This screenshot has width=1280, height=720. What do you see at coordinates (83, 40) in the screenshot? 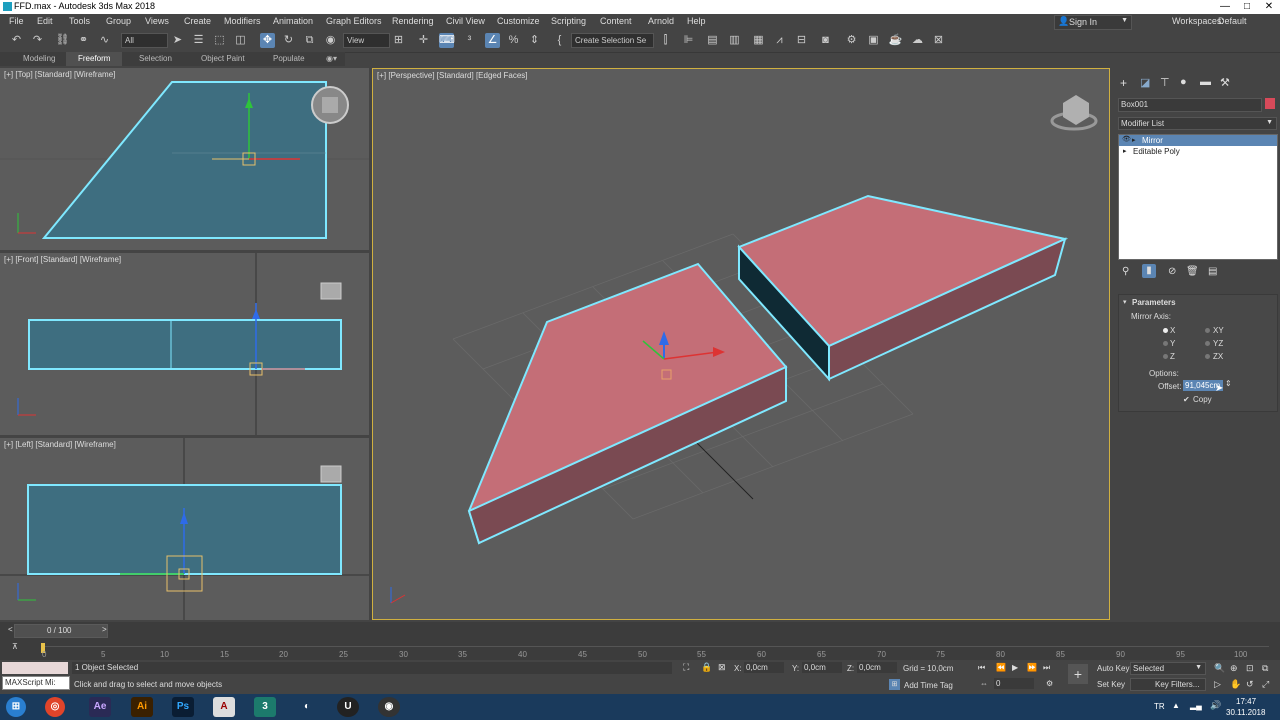
I see `unlink-icon: ⚭` at bounding box center [83, 40].